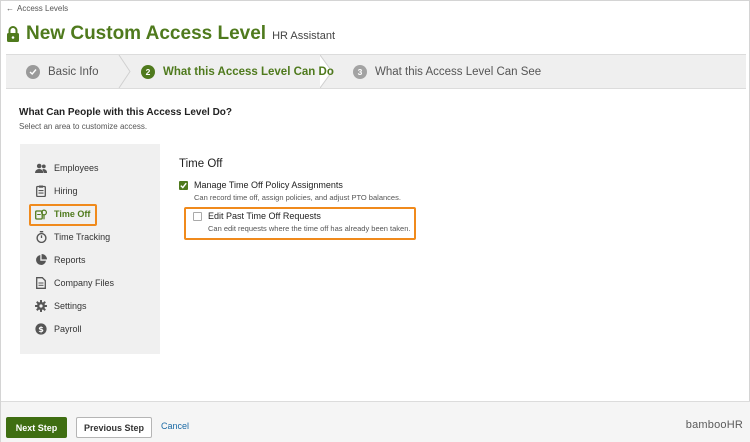  I want to click on sidebar-item-reports: Reports, so click(60, 260).